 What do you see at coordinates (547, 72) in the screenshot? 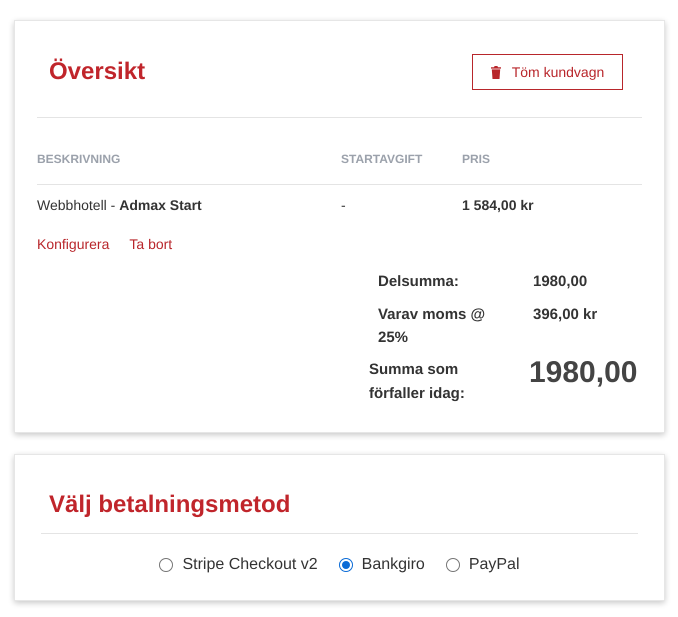
I see `empty-cart-button: Töm kundvagn` at bounding box center [547, 72].